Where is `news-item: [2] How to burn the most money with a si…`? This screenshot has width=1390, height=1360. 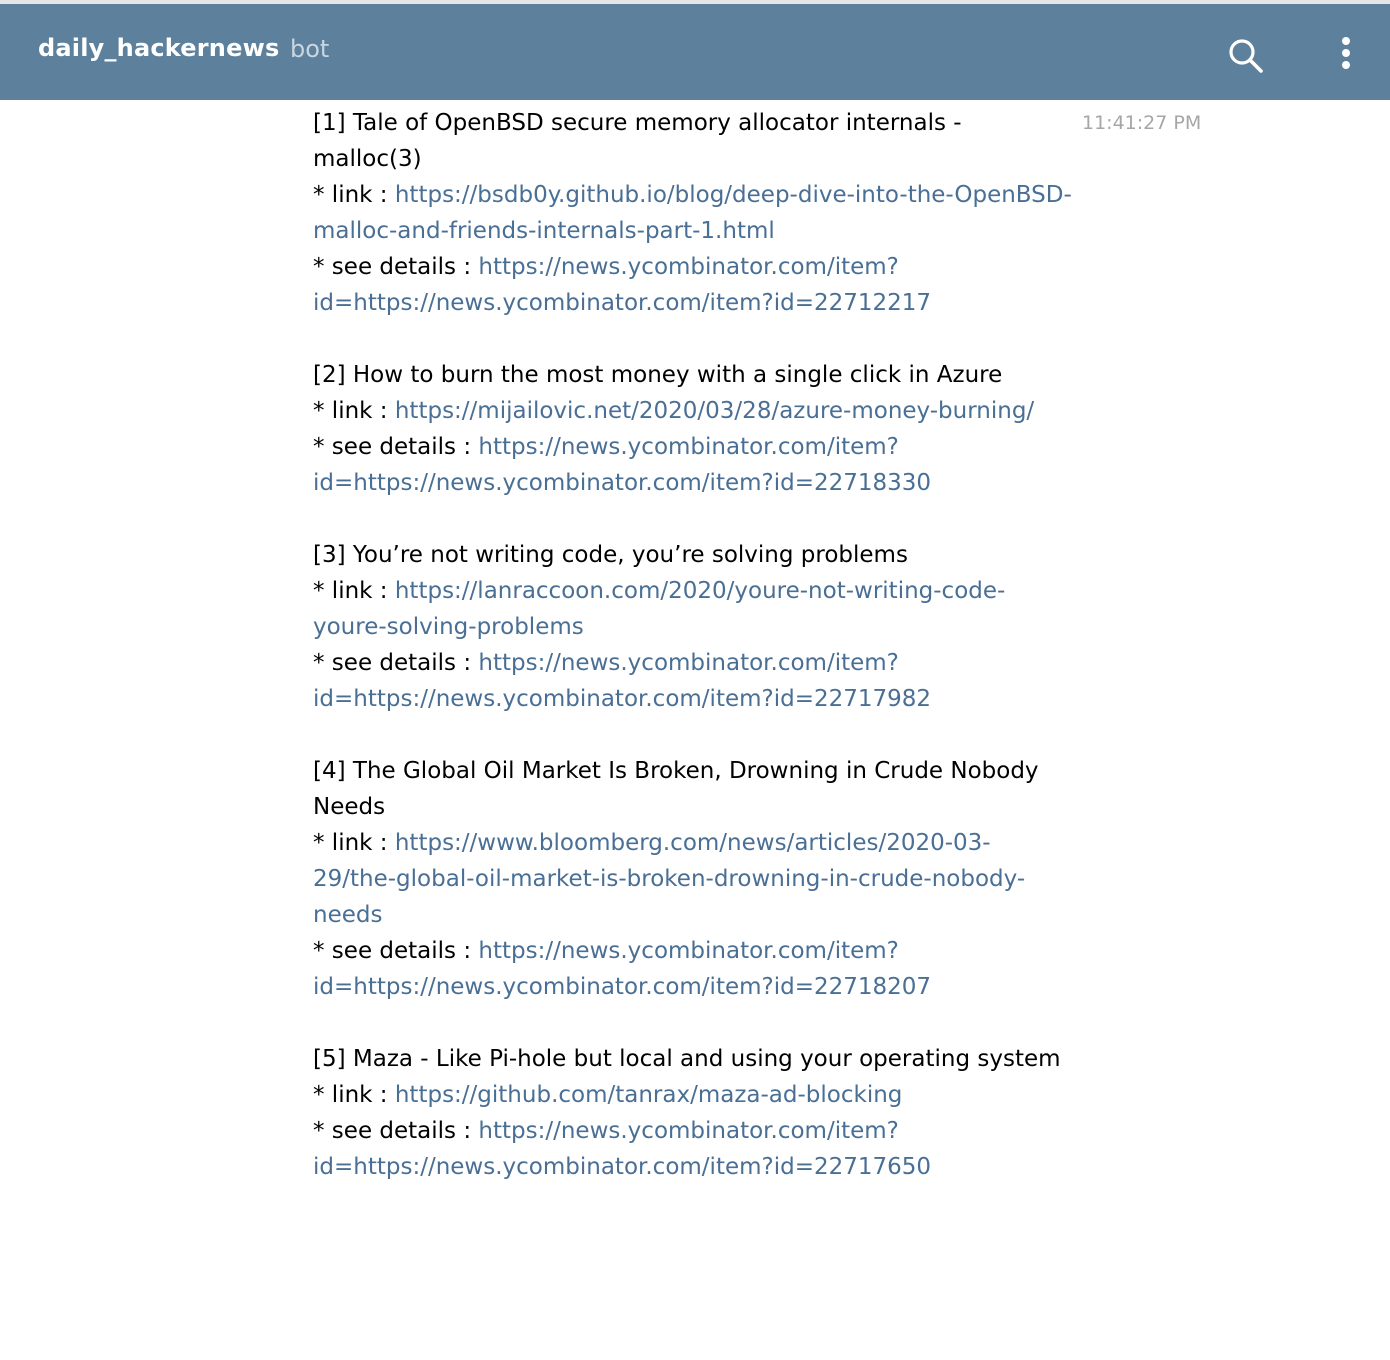 news-item: [2] How to burn the most money with a si… is located at coordinates (693, 429).